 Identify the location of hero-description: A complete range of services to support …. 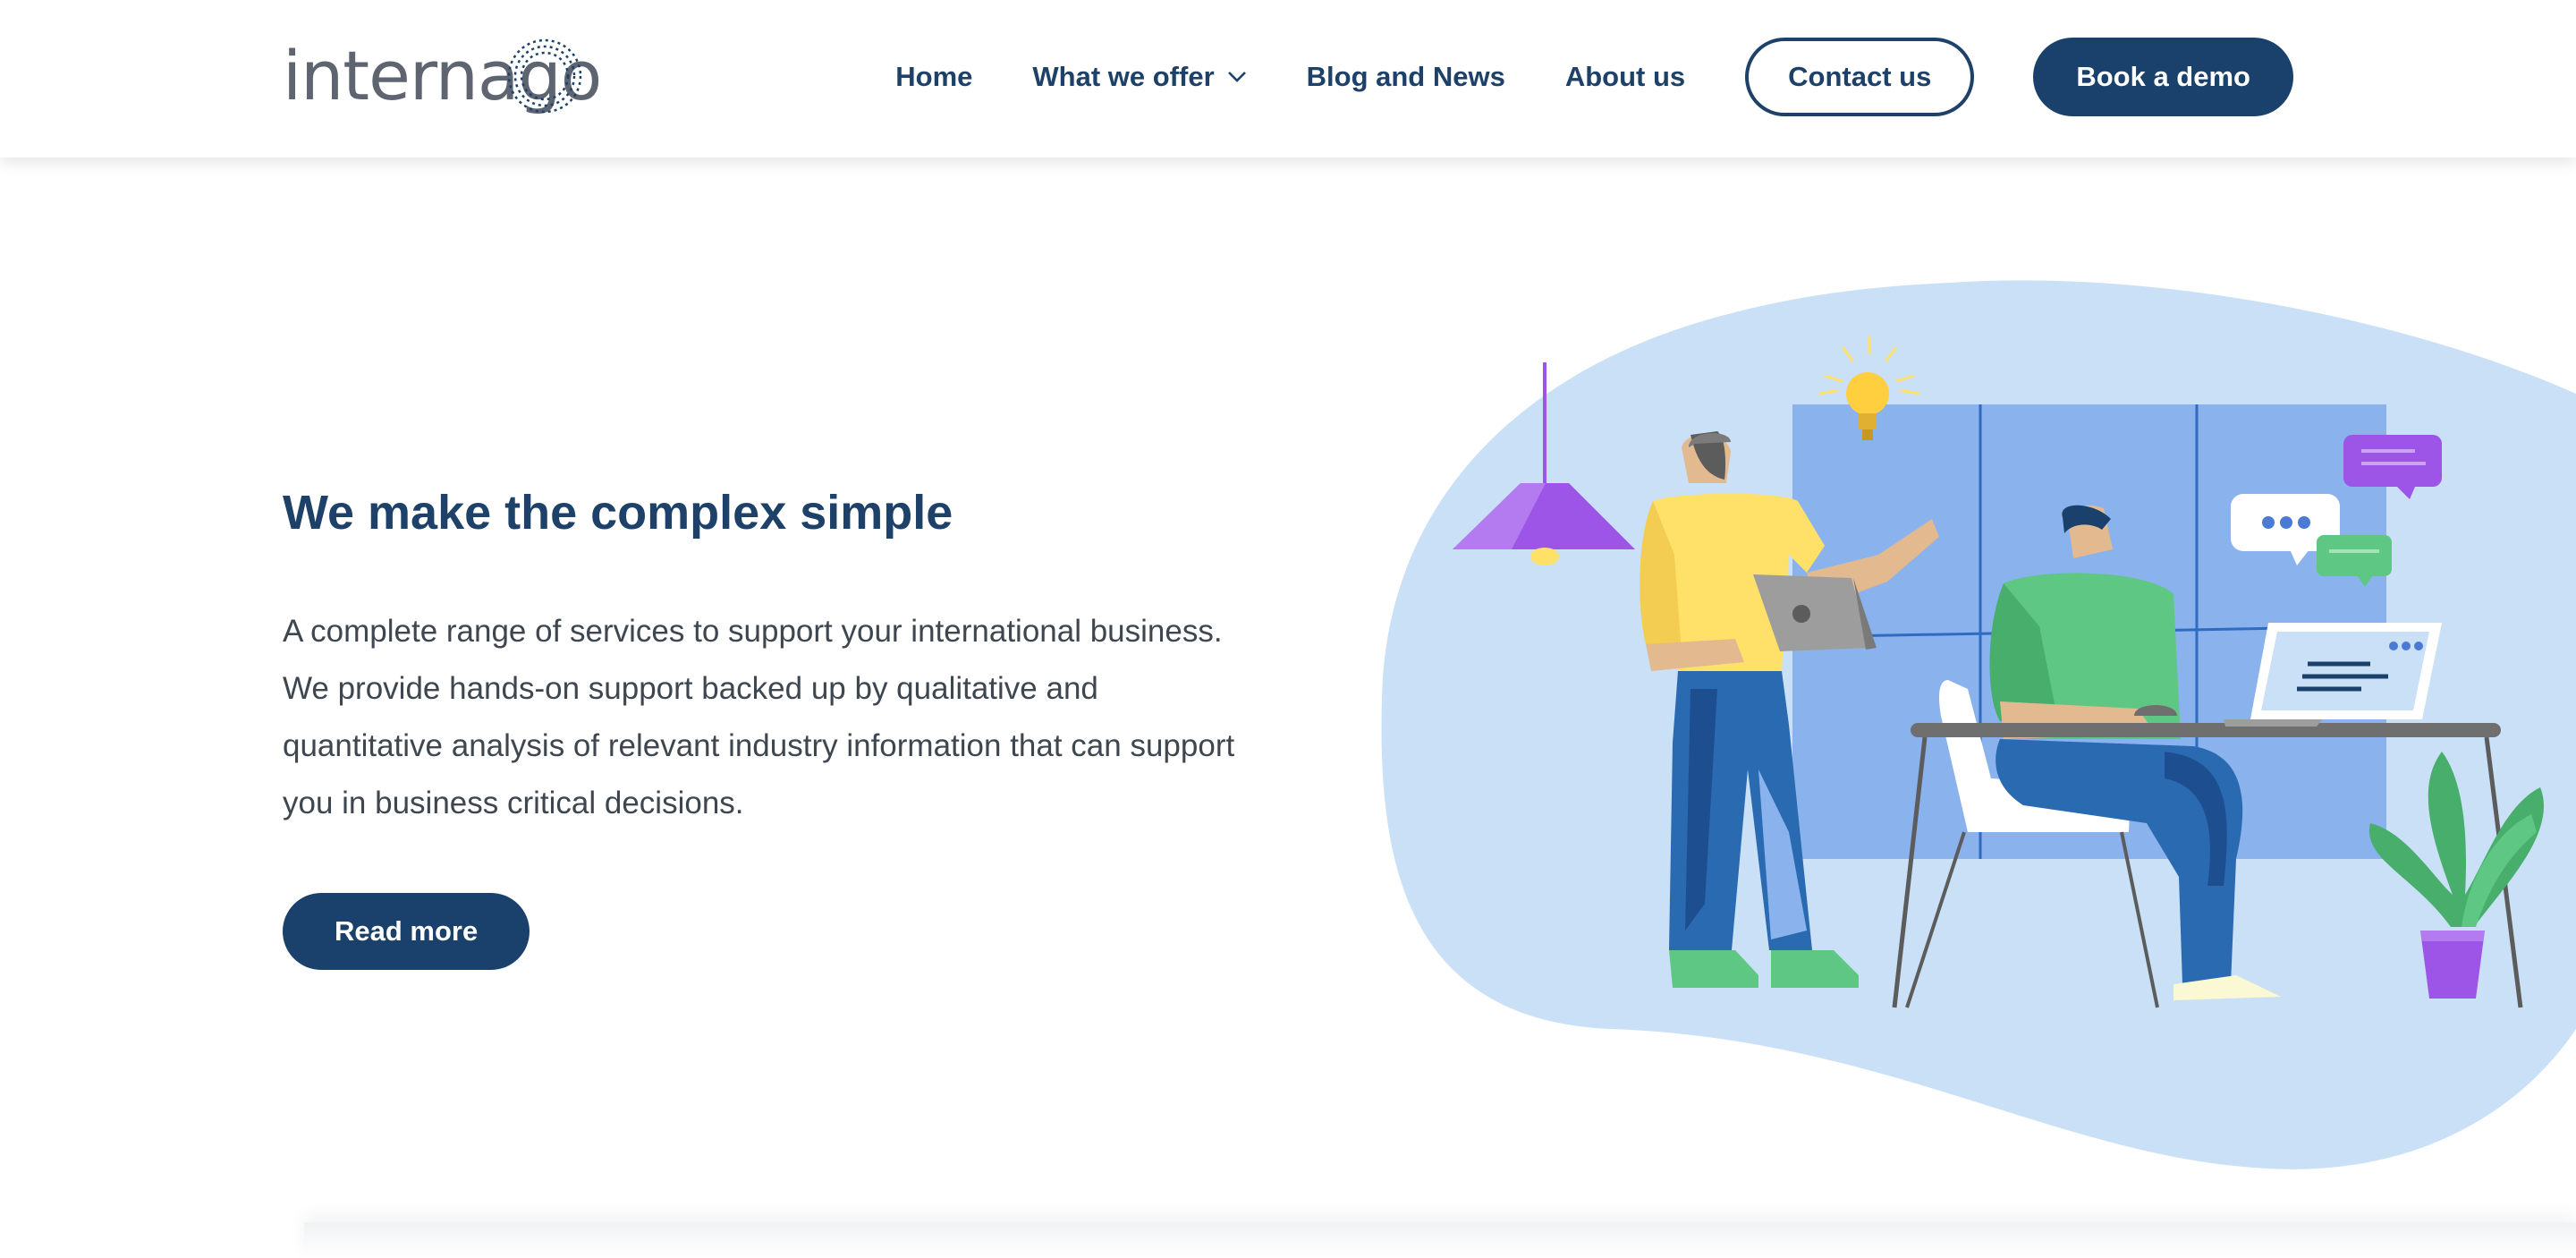
(759, 717).